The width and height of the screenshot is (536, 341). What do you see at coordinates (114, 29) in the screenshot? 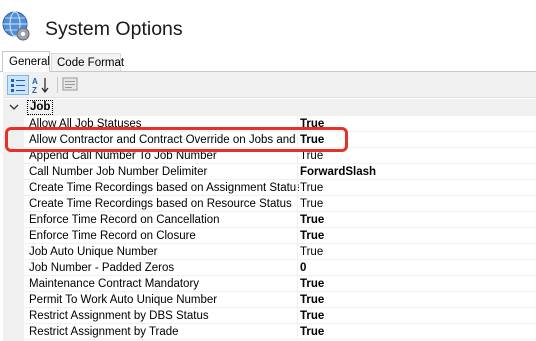
I see `page-title: System Options` at bounding box center [114, 29].